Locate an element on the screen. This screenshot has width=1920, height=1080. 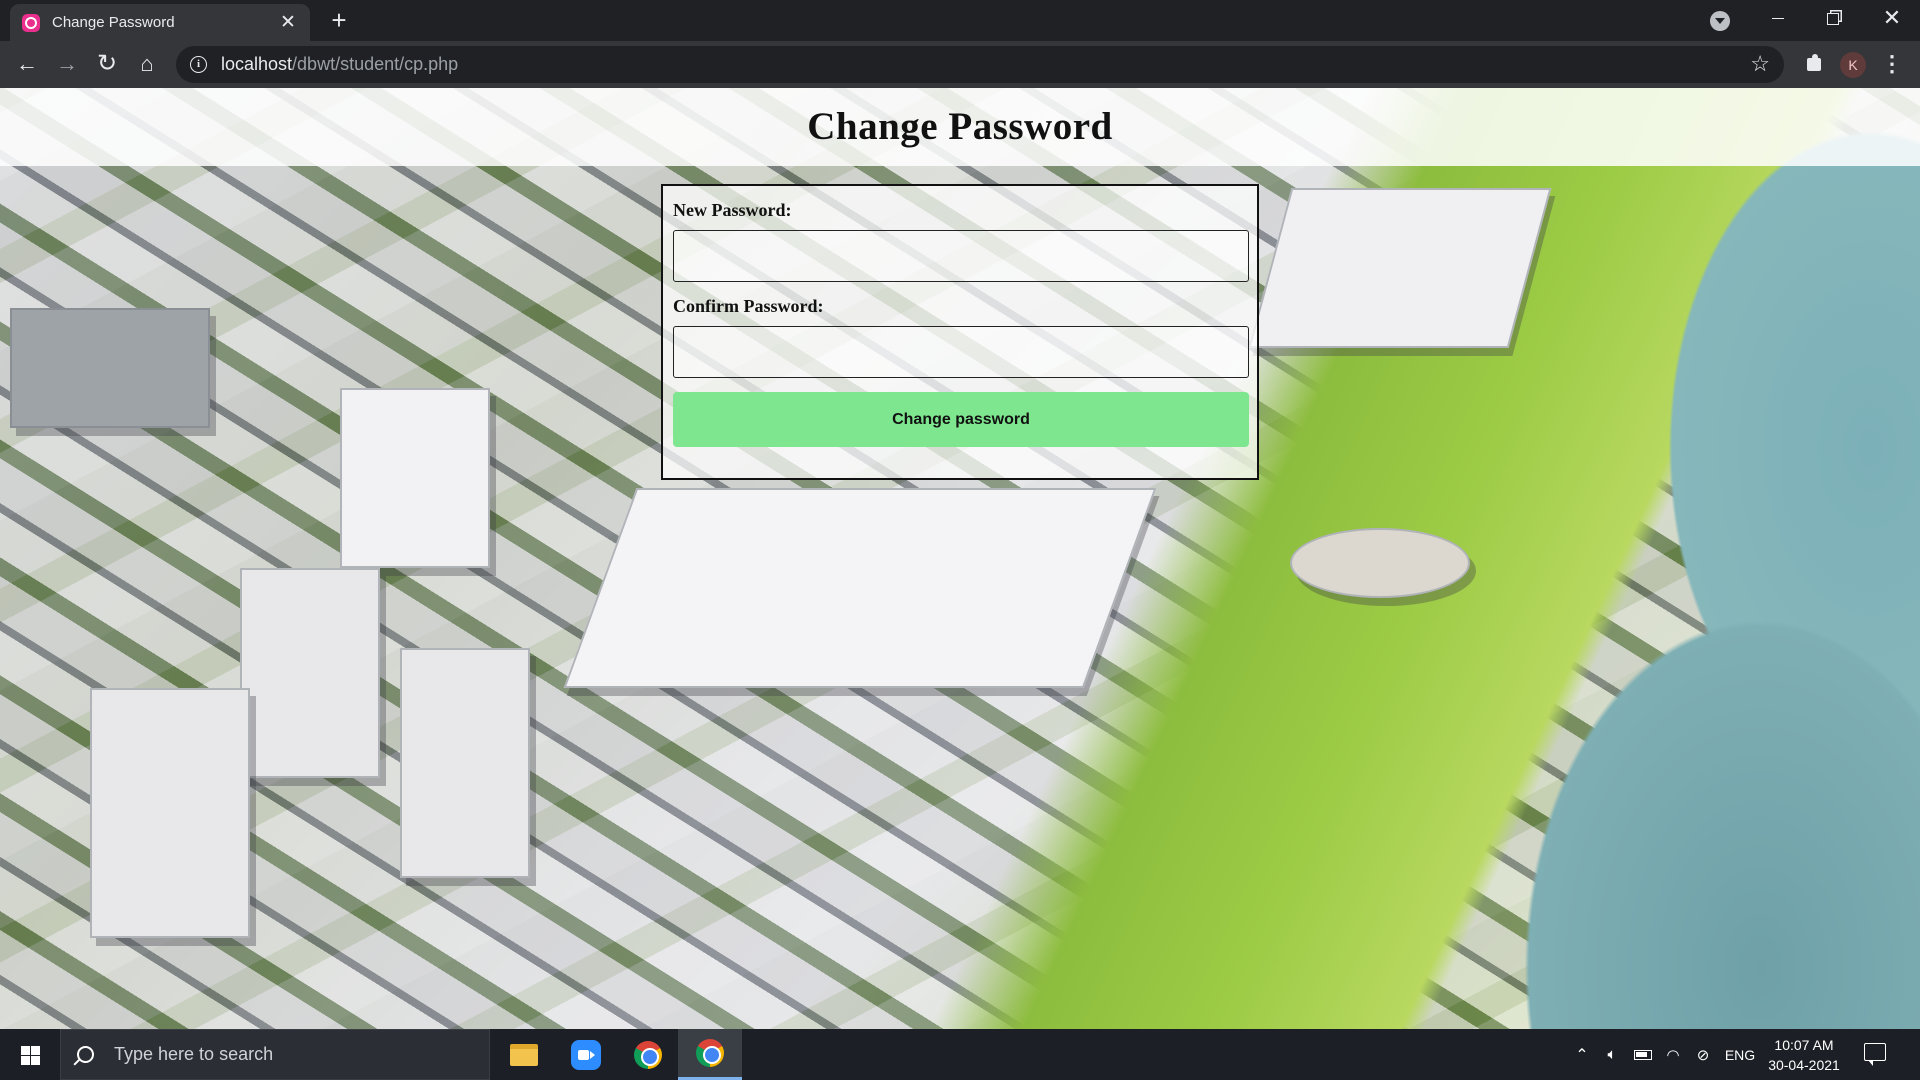
new-password-input is located at coordinates (961, 256).